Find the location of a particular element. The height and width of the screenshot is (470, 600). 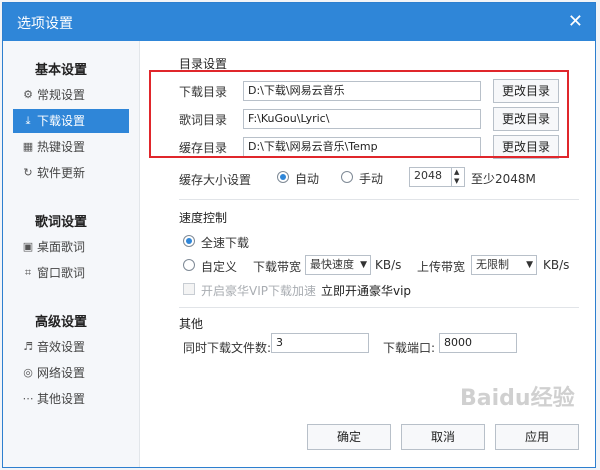

download-icon: ⤓ is located at coordinates (28, 120).